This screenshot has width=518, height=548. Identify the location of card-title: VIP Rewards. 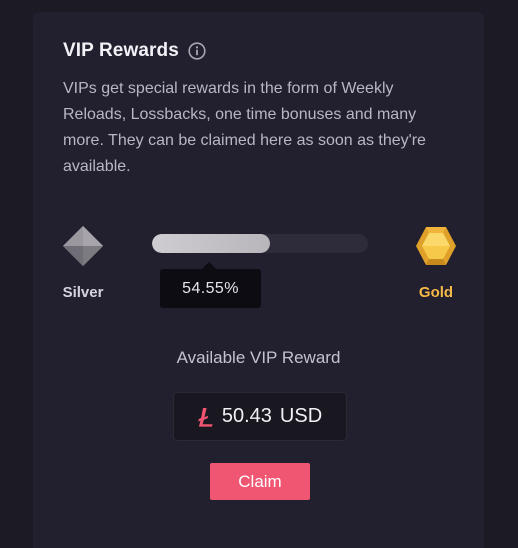
(121, 50).